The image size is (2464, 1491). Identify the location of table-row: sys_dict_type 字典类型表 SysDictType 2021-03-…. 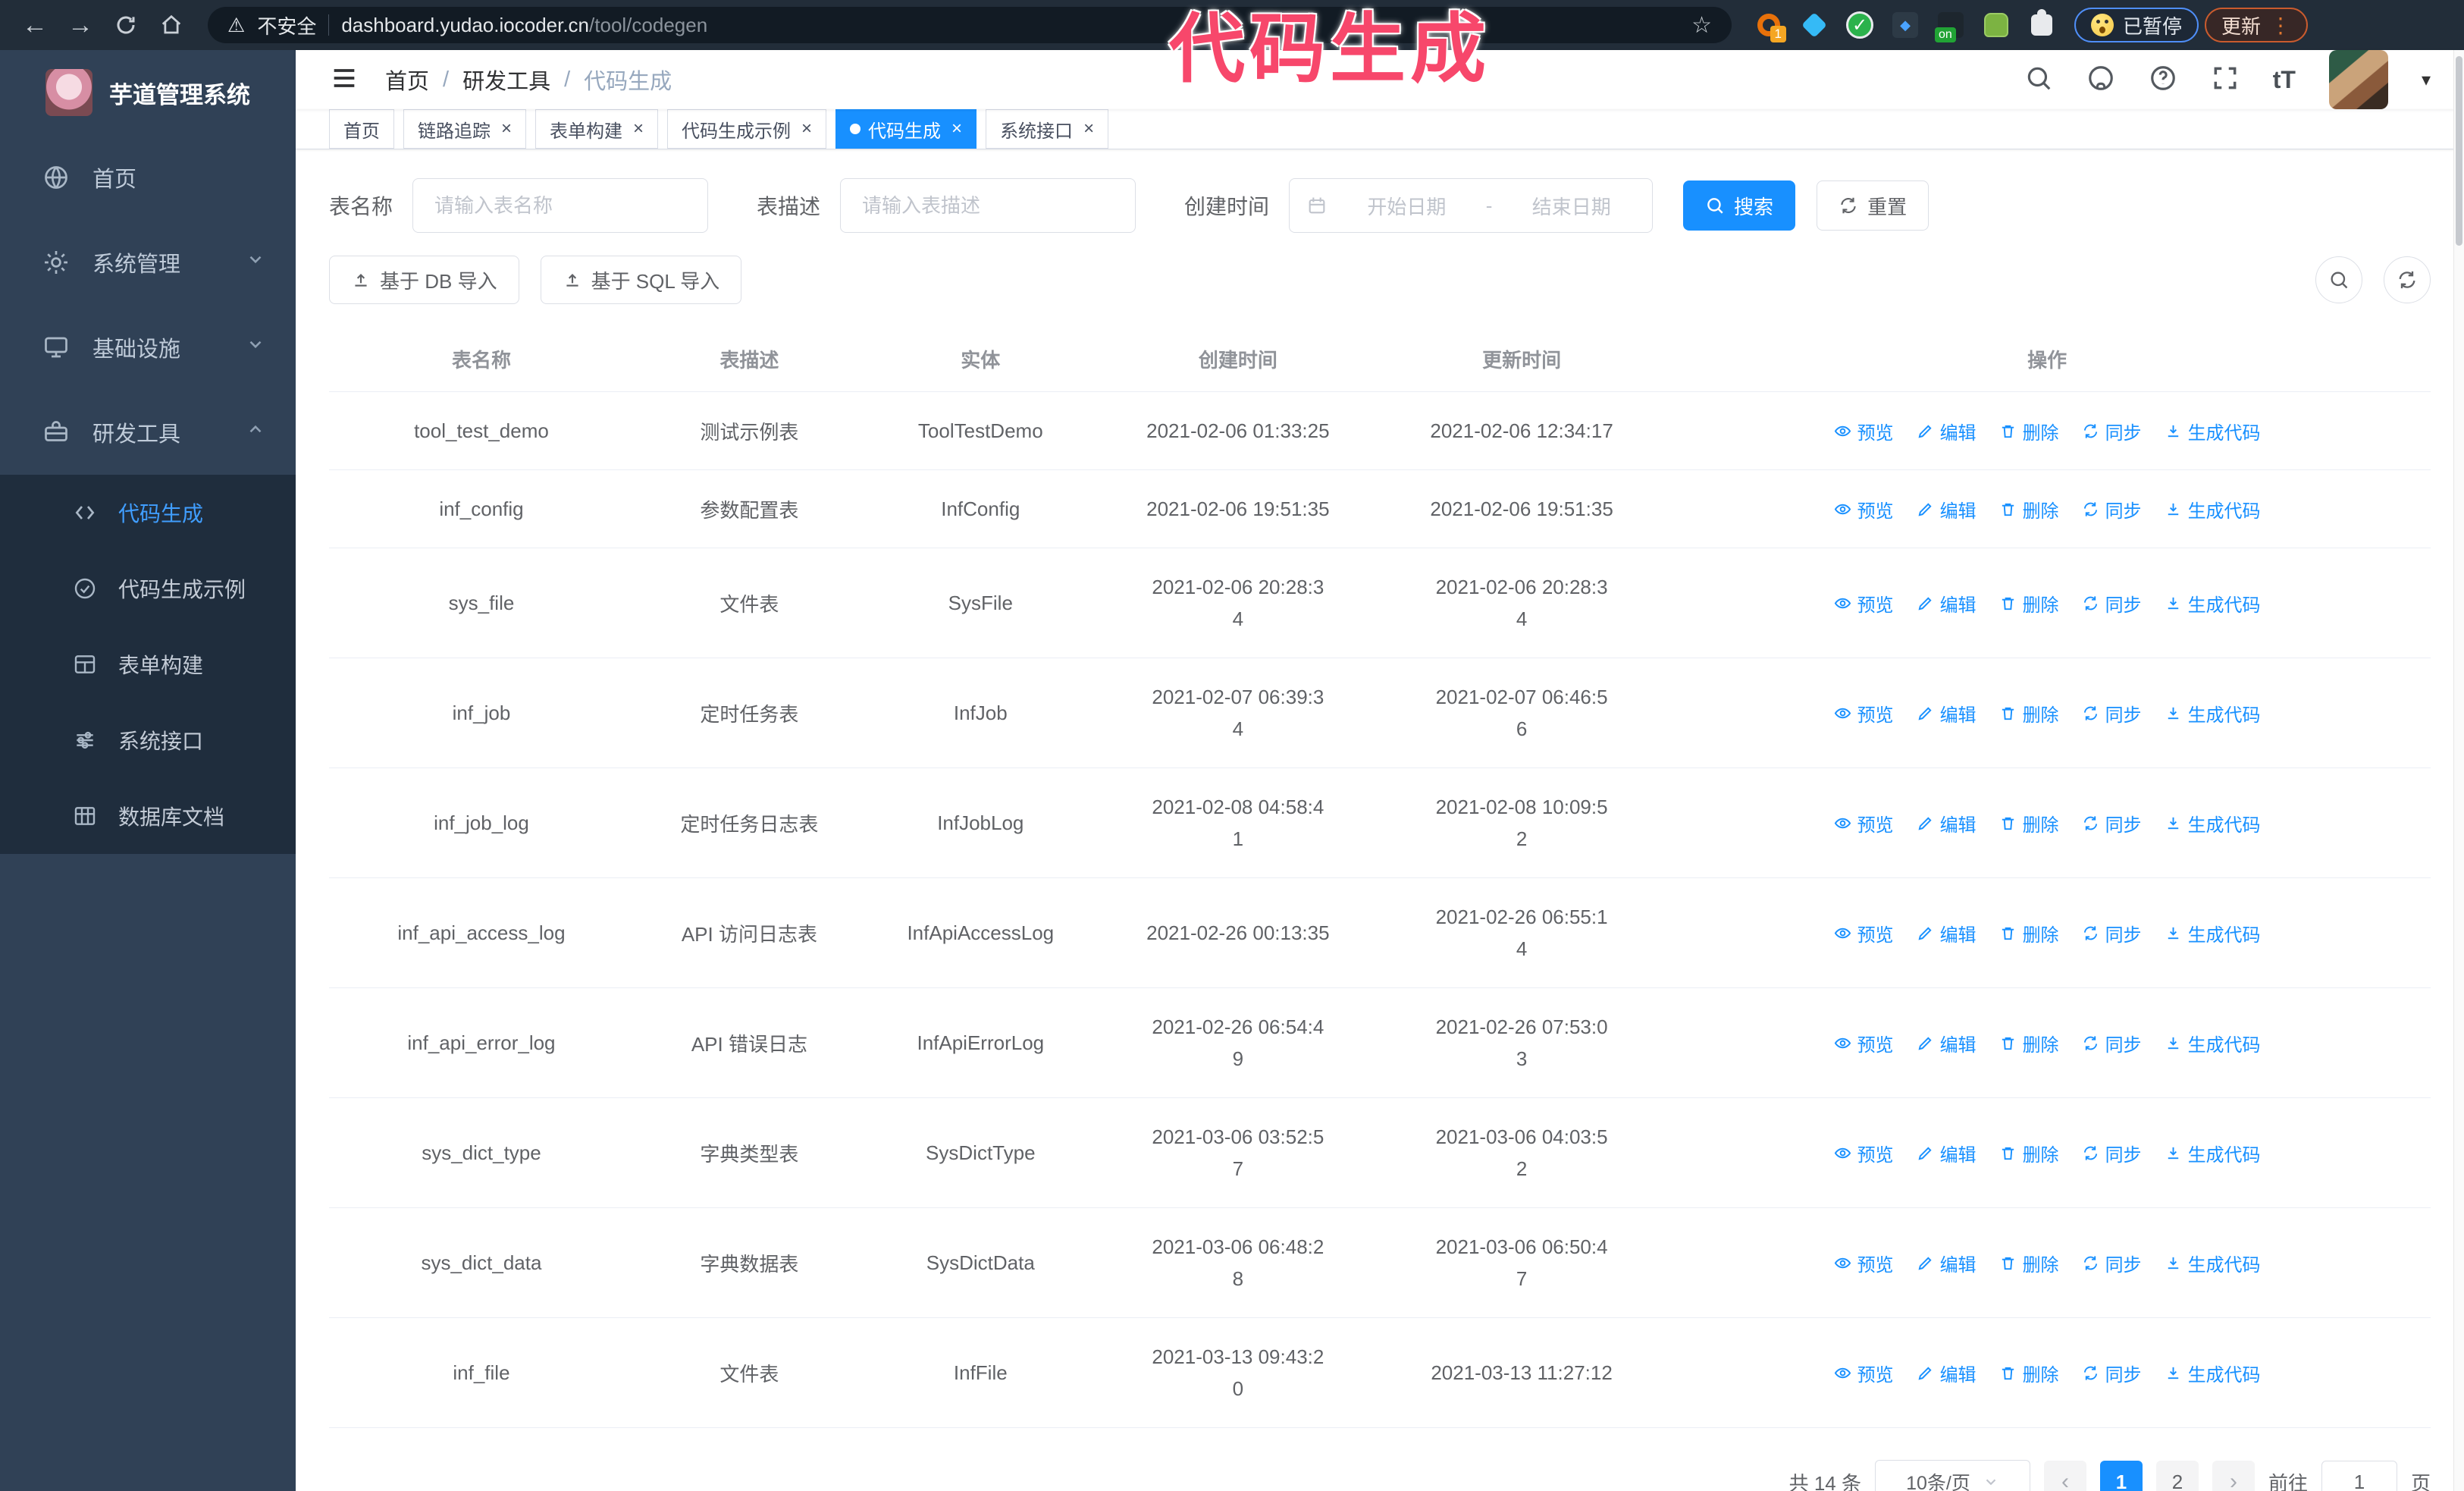
(1380, 1153).